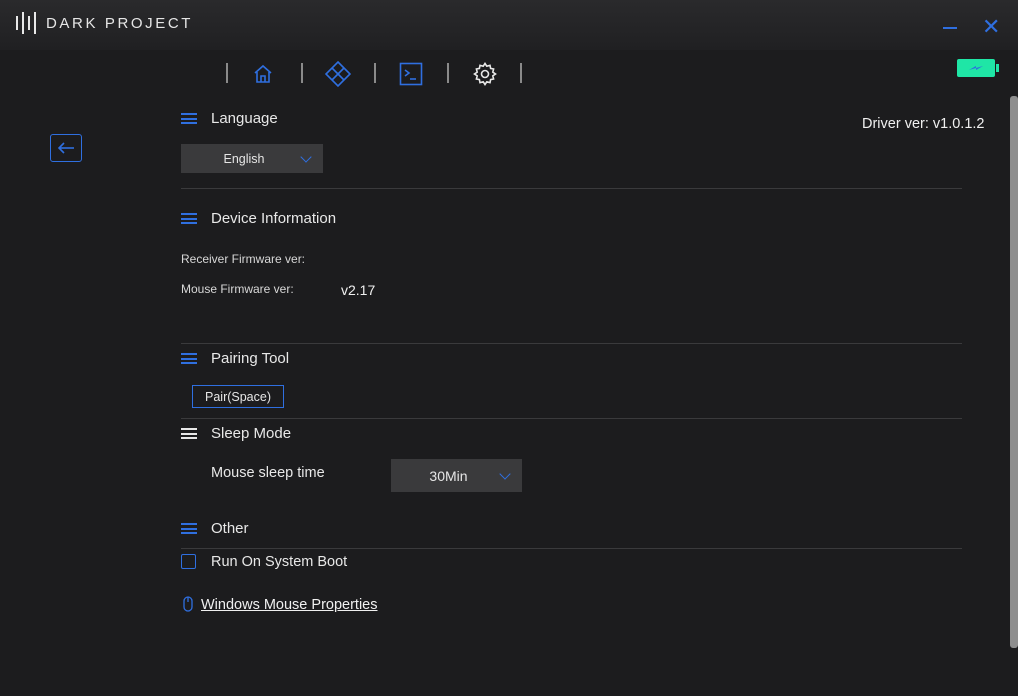 This screenshot has height=696, width=1018. I want to click on other-section-header: Other, so click(215, 528).